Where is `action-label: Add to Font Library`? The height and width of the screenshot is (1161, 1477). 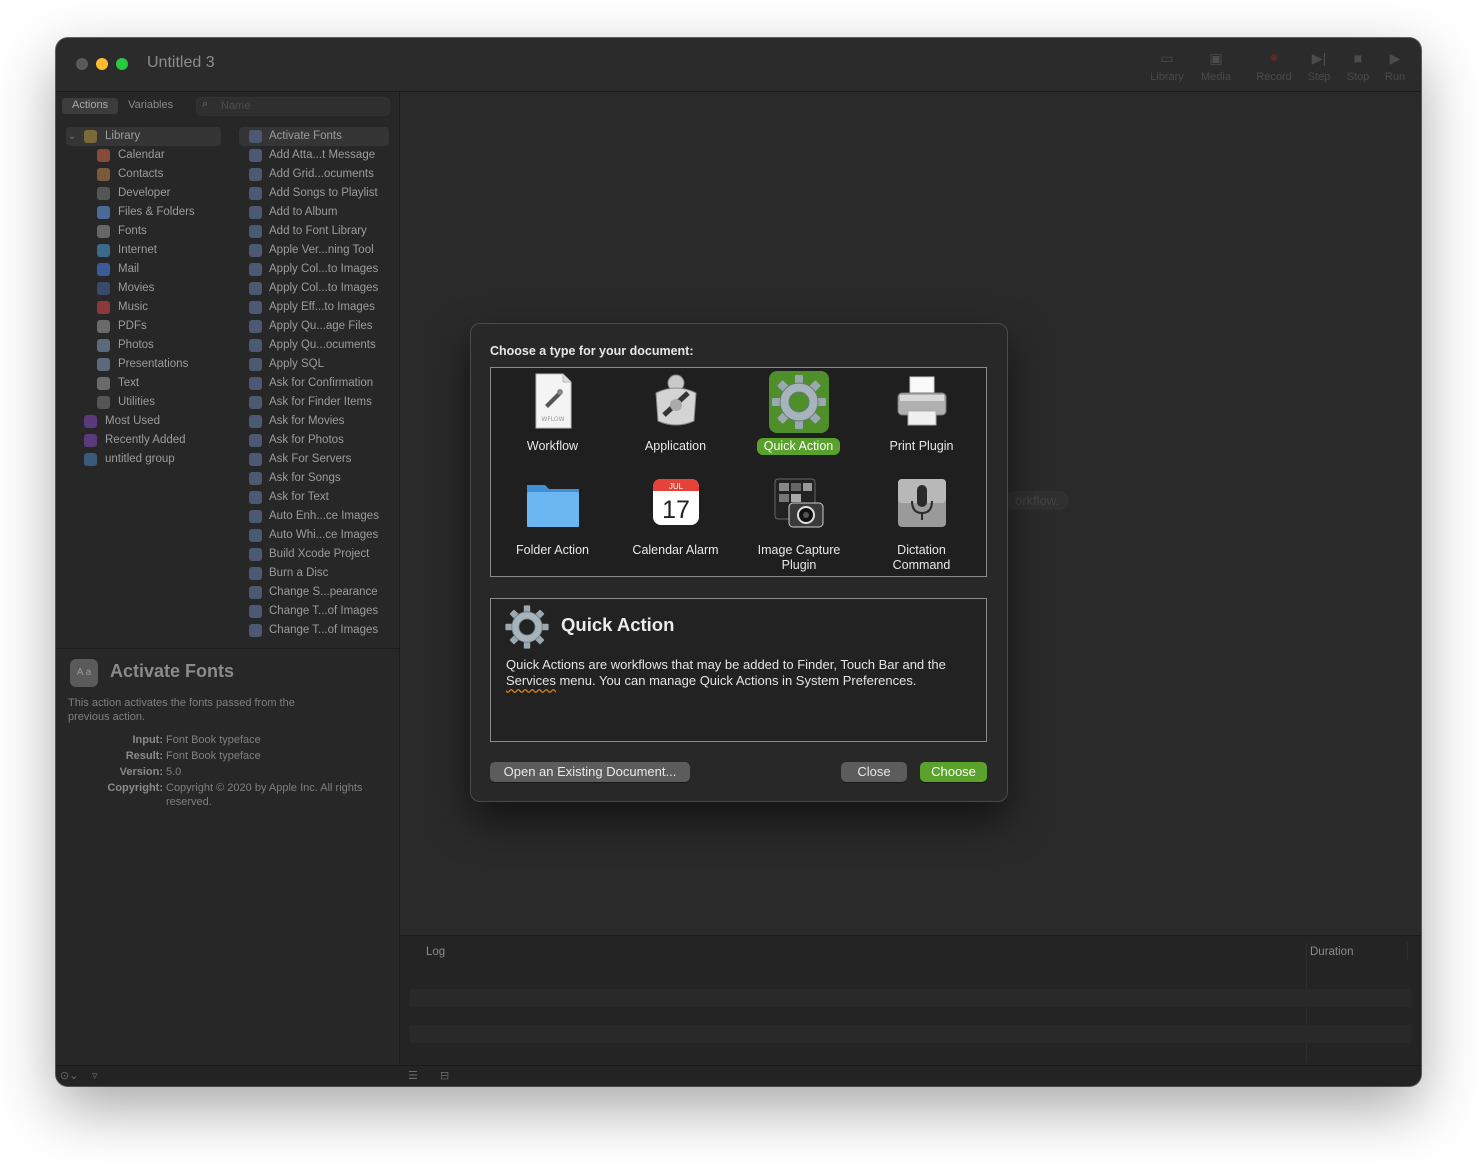 action-label: Add to Font Library is located at coordinates (318, 231).